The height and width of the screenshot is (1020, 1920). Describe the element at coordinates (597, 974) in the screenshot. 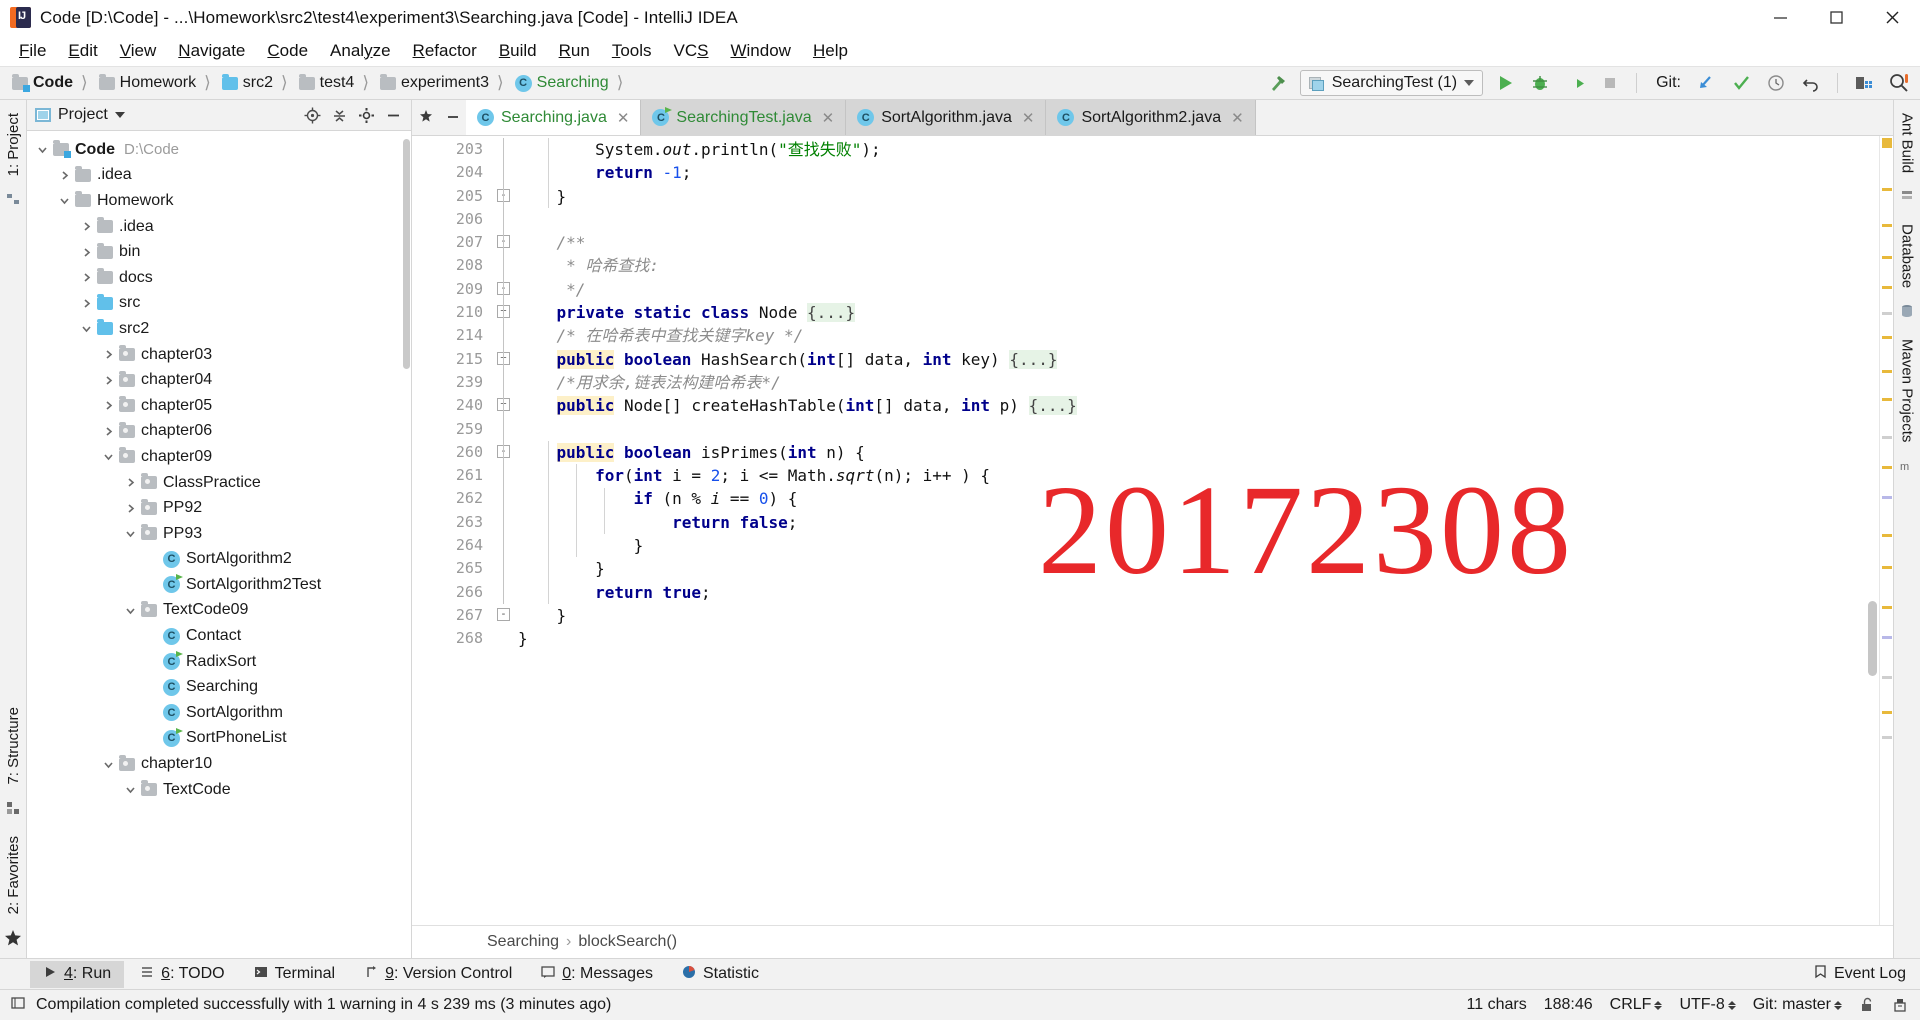

I see `tool-window-button-messages: 0: Messages` at that location.